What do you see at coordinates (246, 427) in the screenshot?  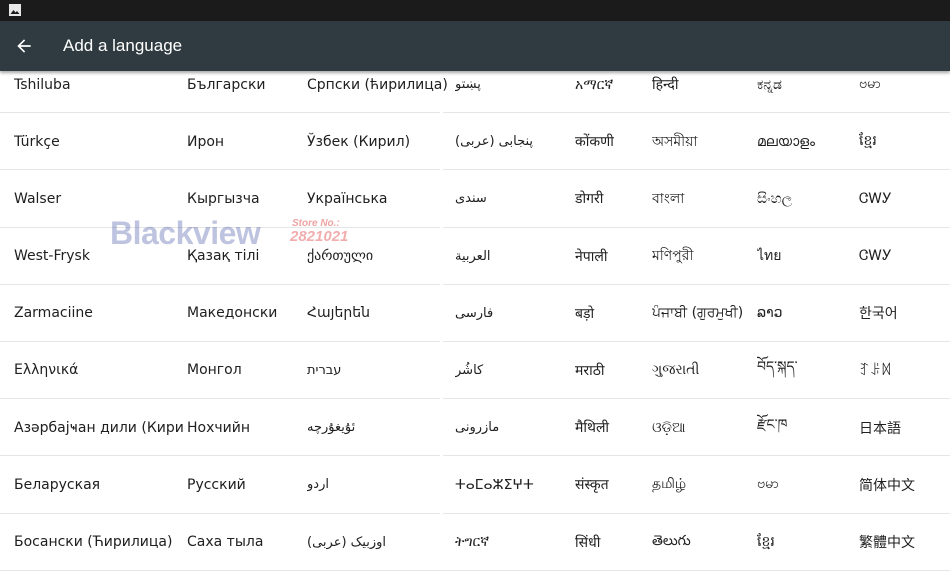 I see `language-item: Нохчийн` at bounding box center [246, 427].